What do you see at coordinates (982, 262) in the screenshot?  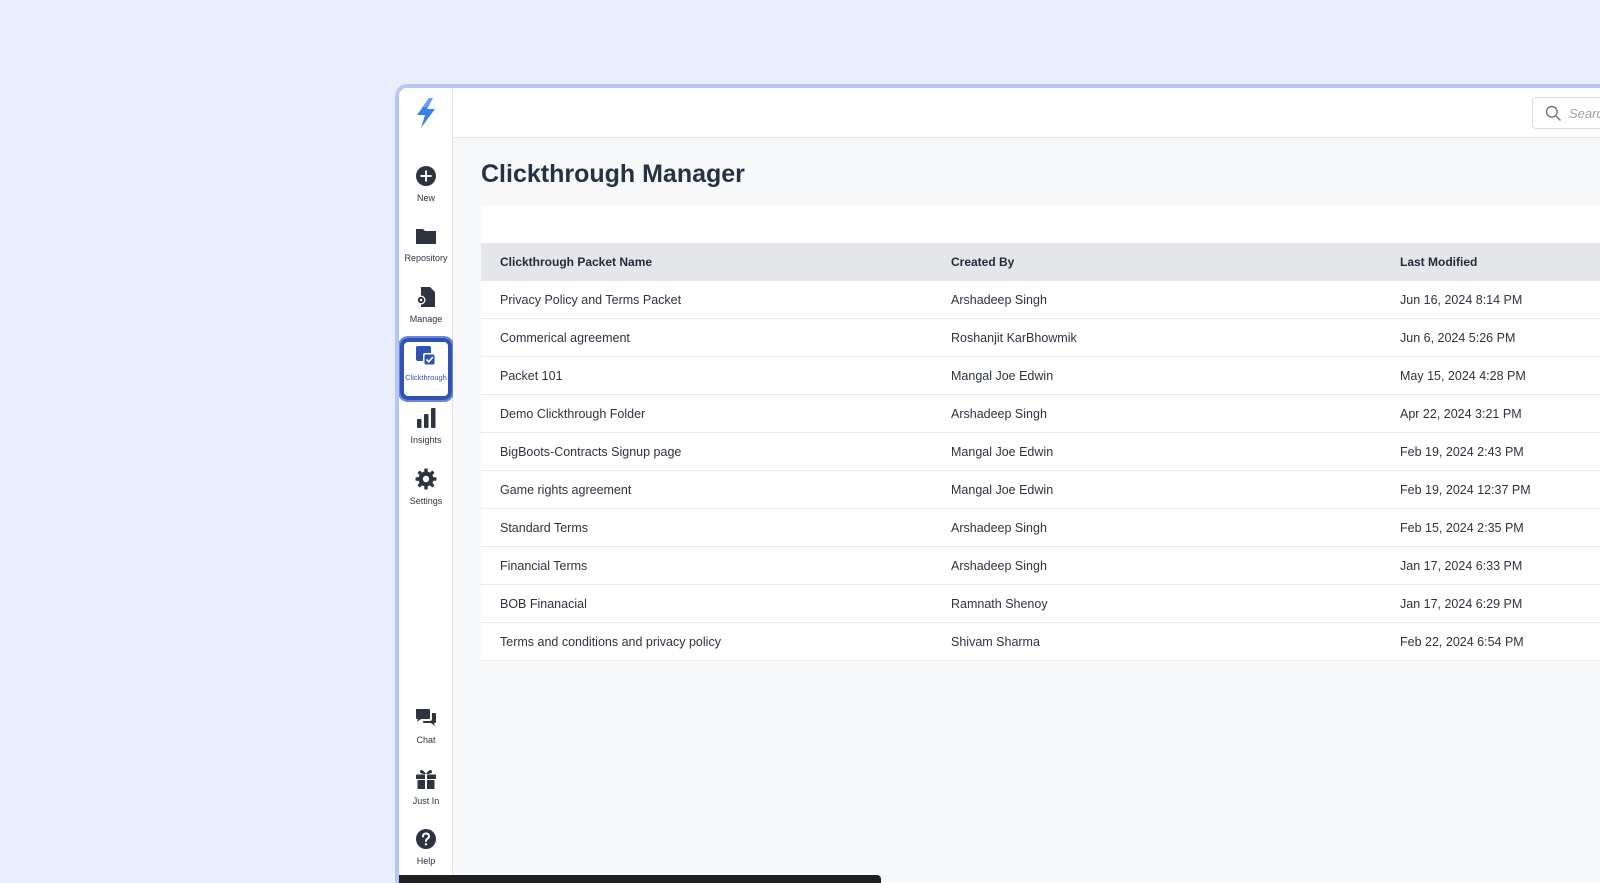 I see `column-header-created-by: Created By` at bounding box center [982, 262].